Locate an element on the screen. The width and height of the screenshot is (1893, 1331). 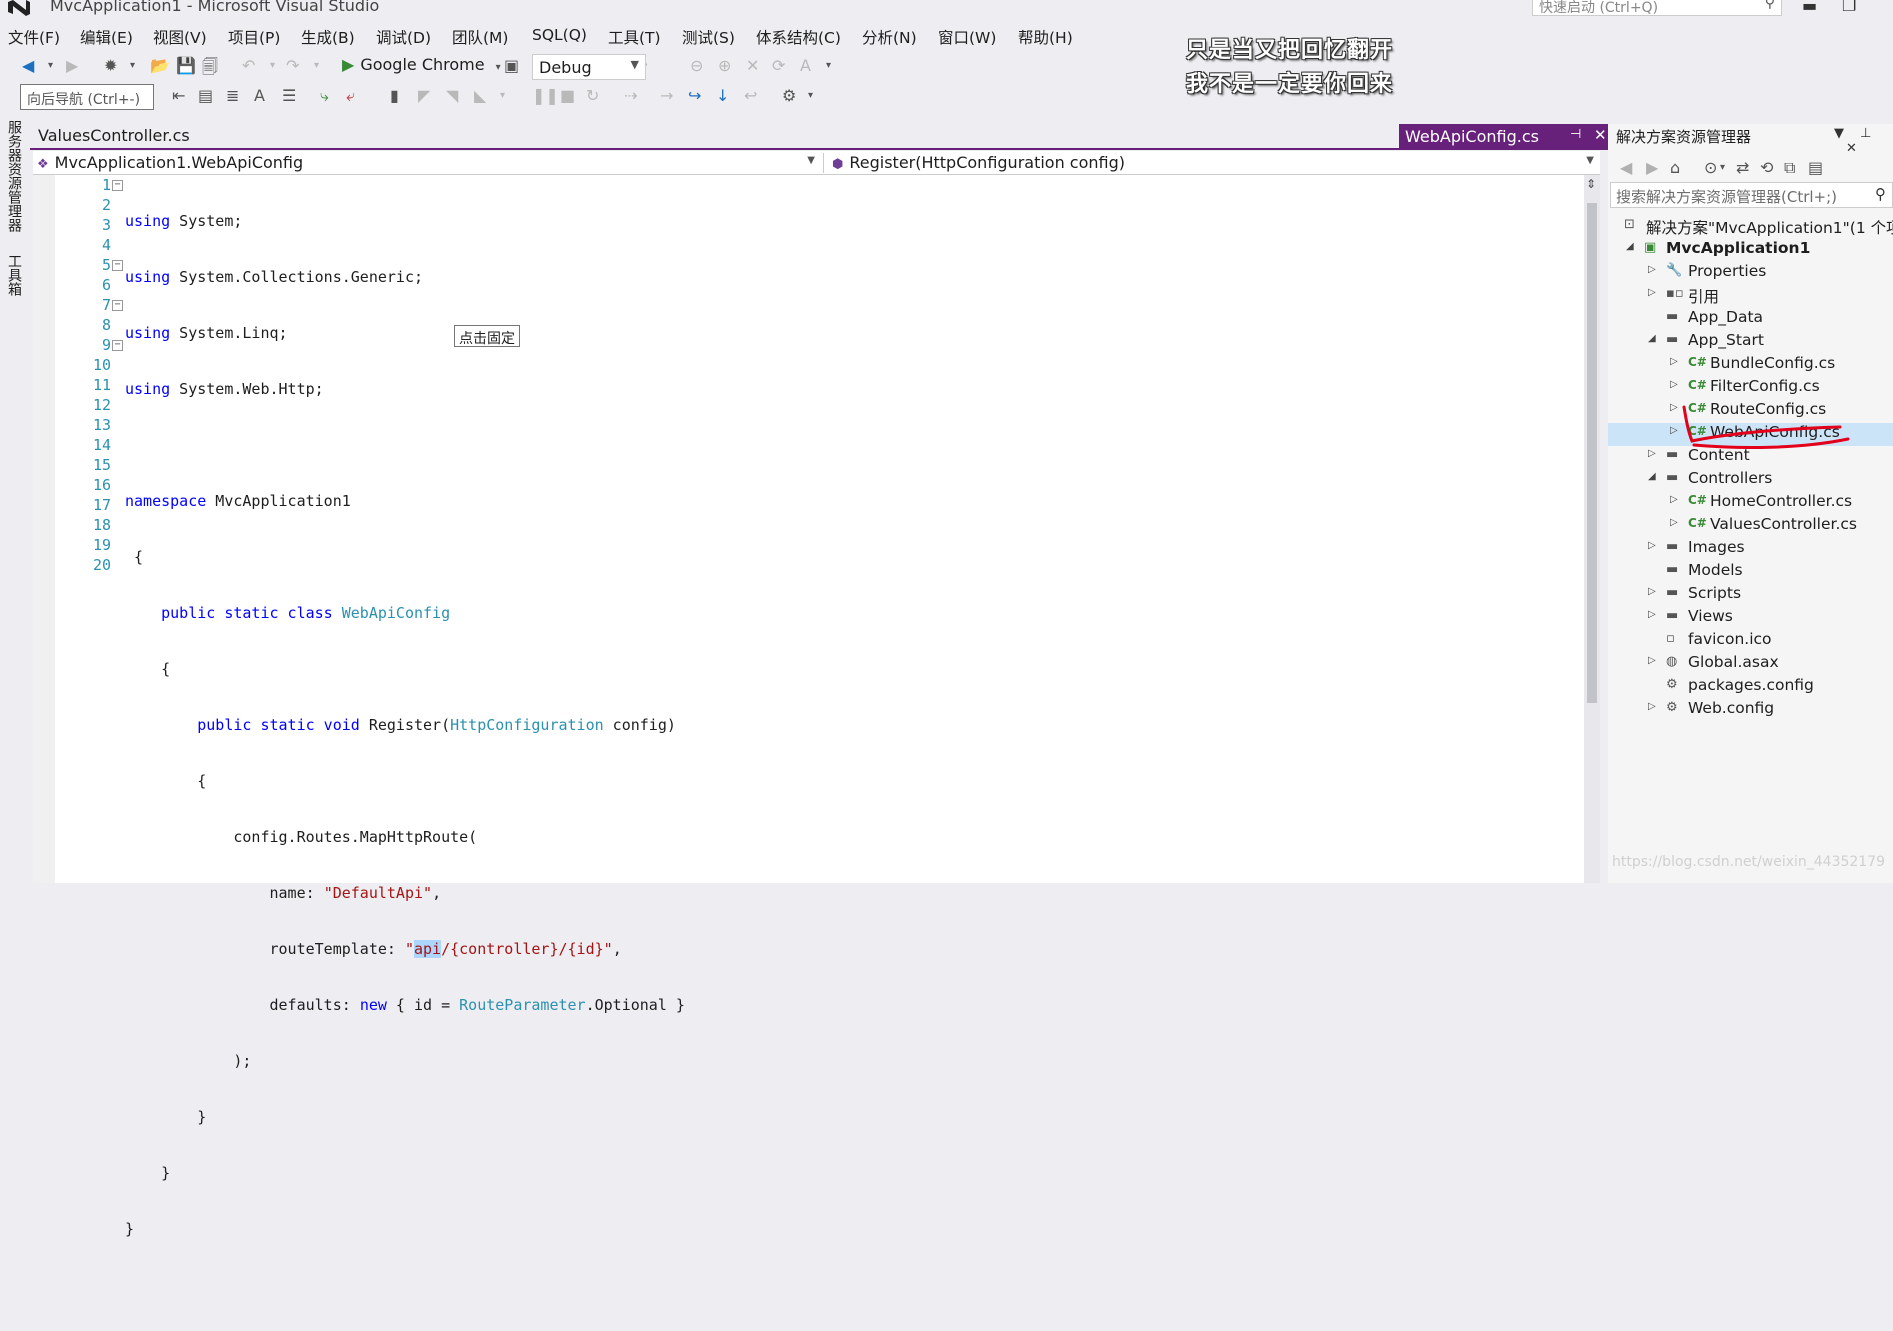
collapse-namespace-icon: − is located at coordinates (117, 265).